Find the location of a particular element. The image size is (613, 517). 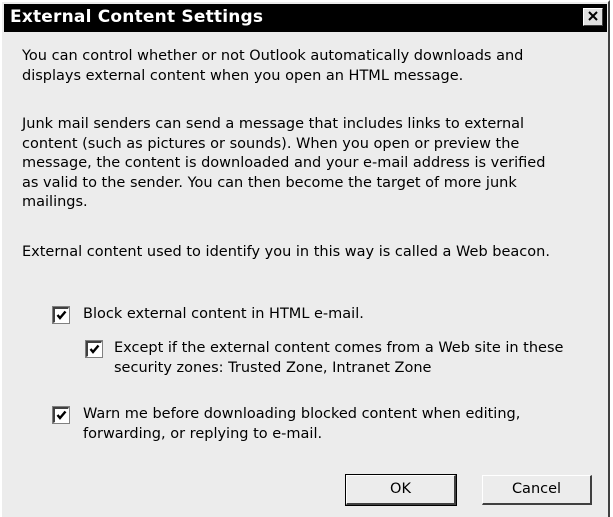

block-external-checkbox is located at coordinates (61, 315).